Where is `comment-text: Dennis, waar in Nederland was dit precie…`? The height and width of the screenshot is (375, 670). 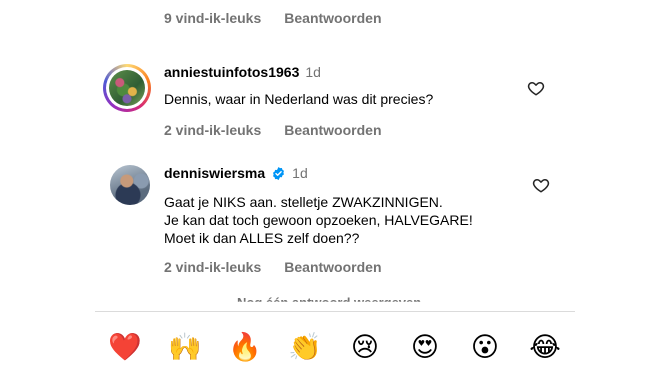
comment-text: Dennis, waar in Nederland was dit precie… is located at coordinates (299, 99).